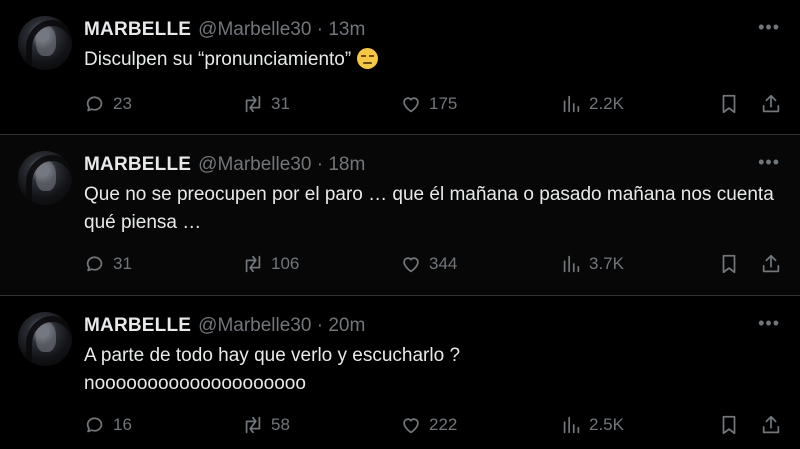 Image resolution: width=800 pixels, height=449 pixels. I want to click on retweet-count: 106, so click(285, 263).